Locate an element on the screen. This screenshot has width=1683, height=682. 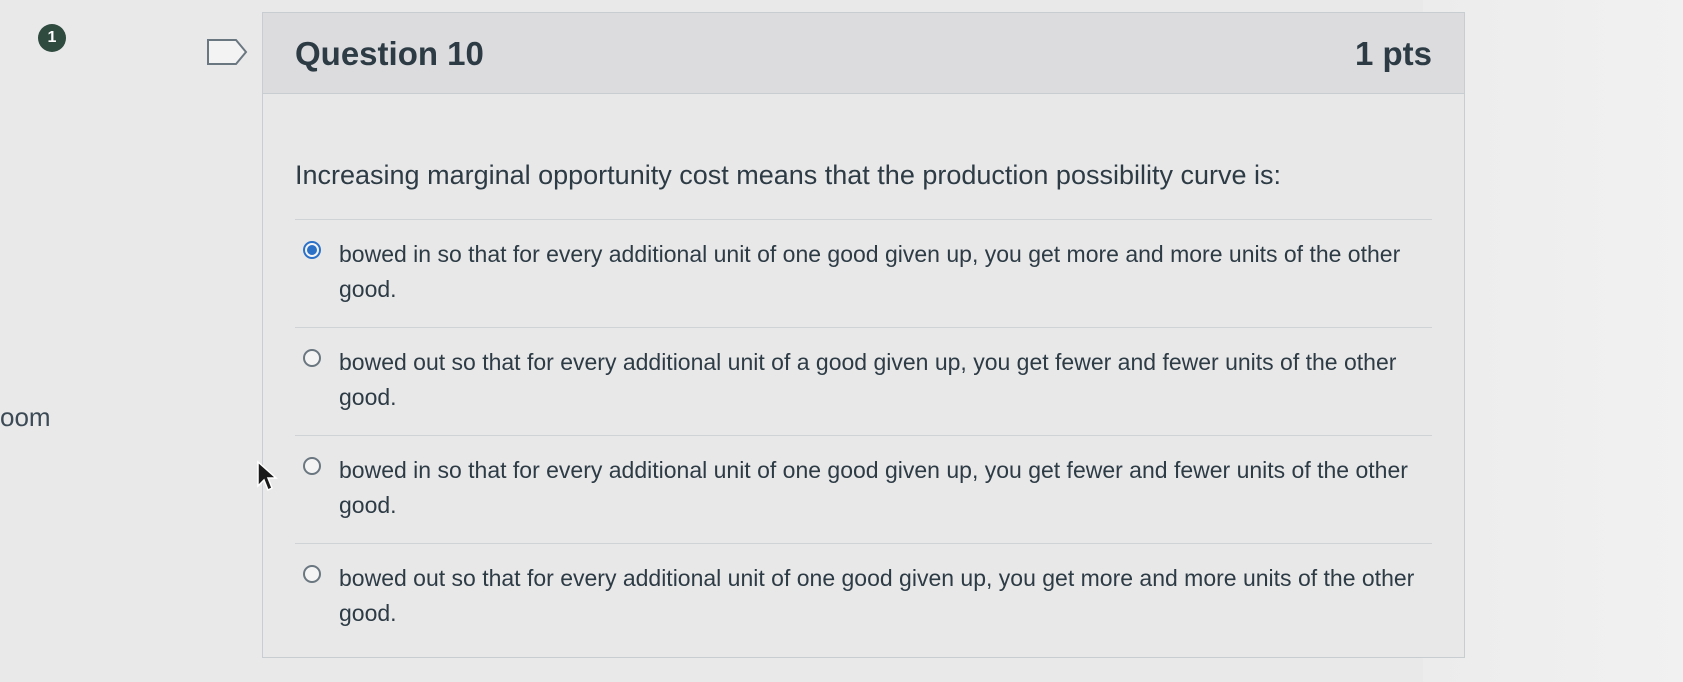
flag-question-icon is located at coordinates (227, 52).